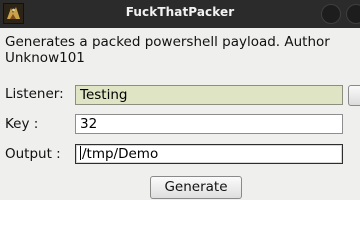  Describe the element at coordinates (120, 154) in the screenshot. I see `output-value: /tmp/Demo` at that location.